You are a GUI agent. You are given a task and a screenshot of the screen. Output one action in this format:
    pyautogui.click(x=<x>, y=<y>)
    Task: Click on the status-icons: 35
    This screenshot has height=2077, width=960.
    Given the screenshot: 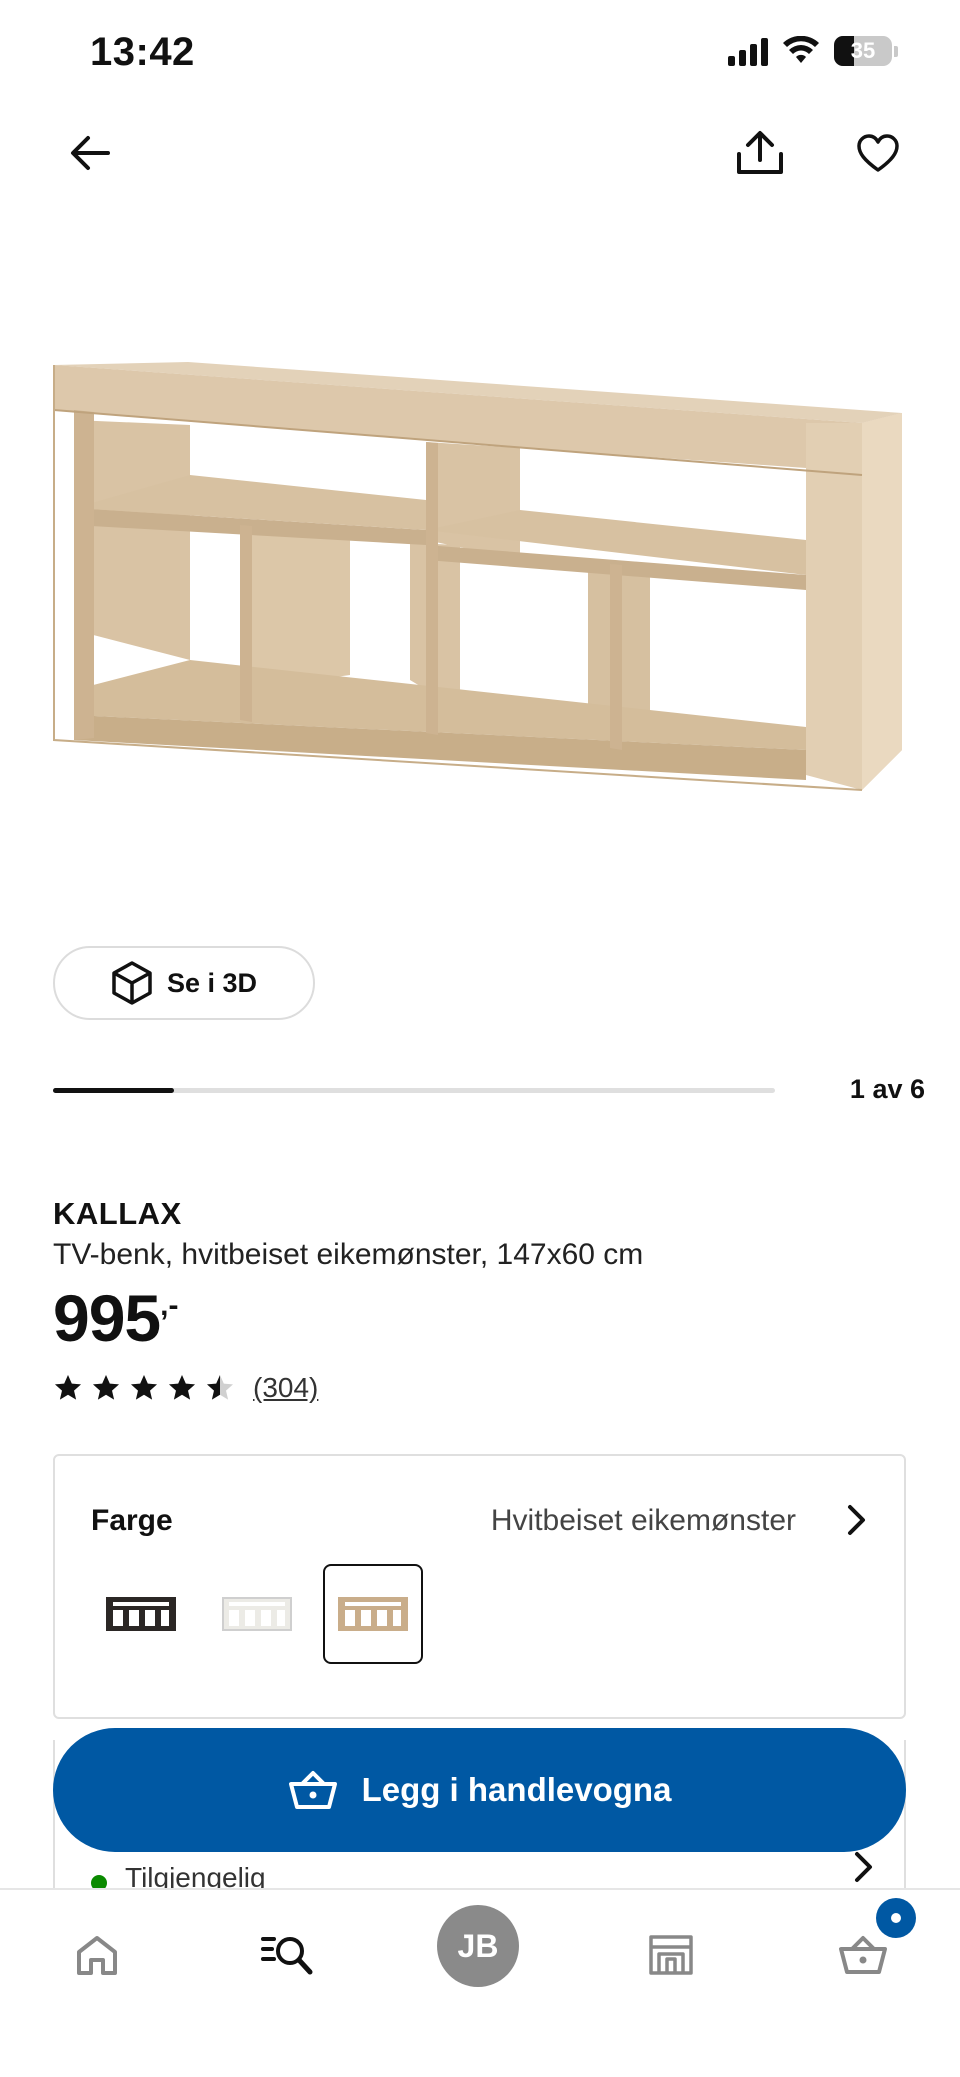 What is the action you would take?
    pyautogui.click(x=813, y=51)
    